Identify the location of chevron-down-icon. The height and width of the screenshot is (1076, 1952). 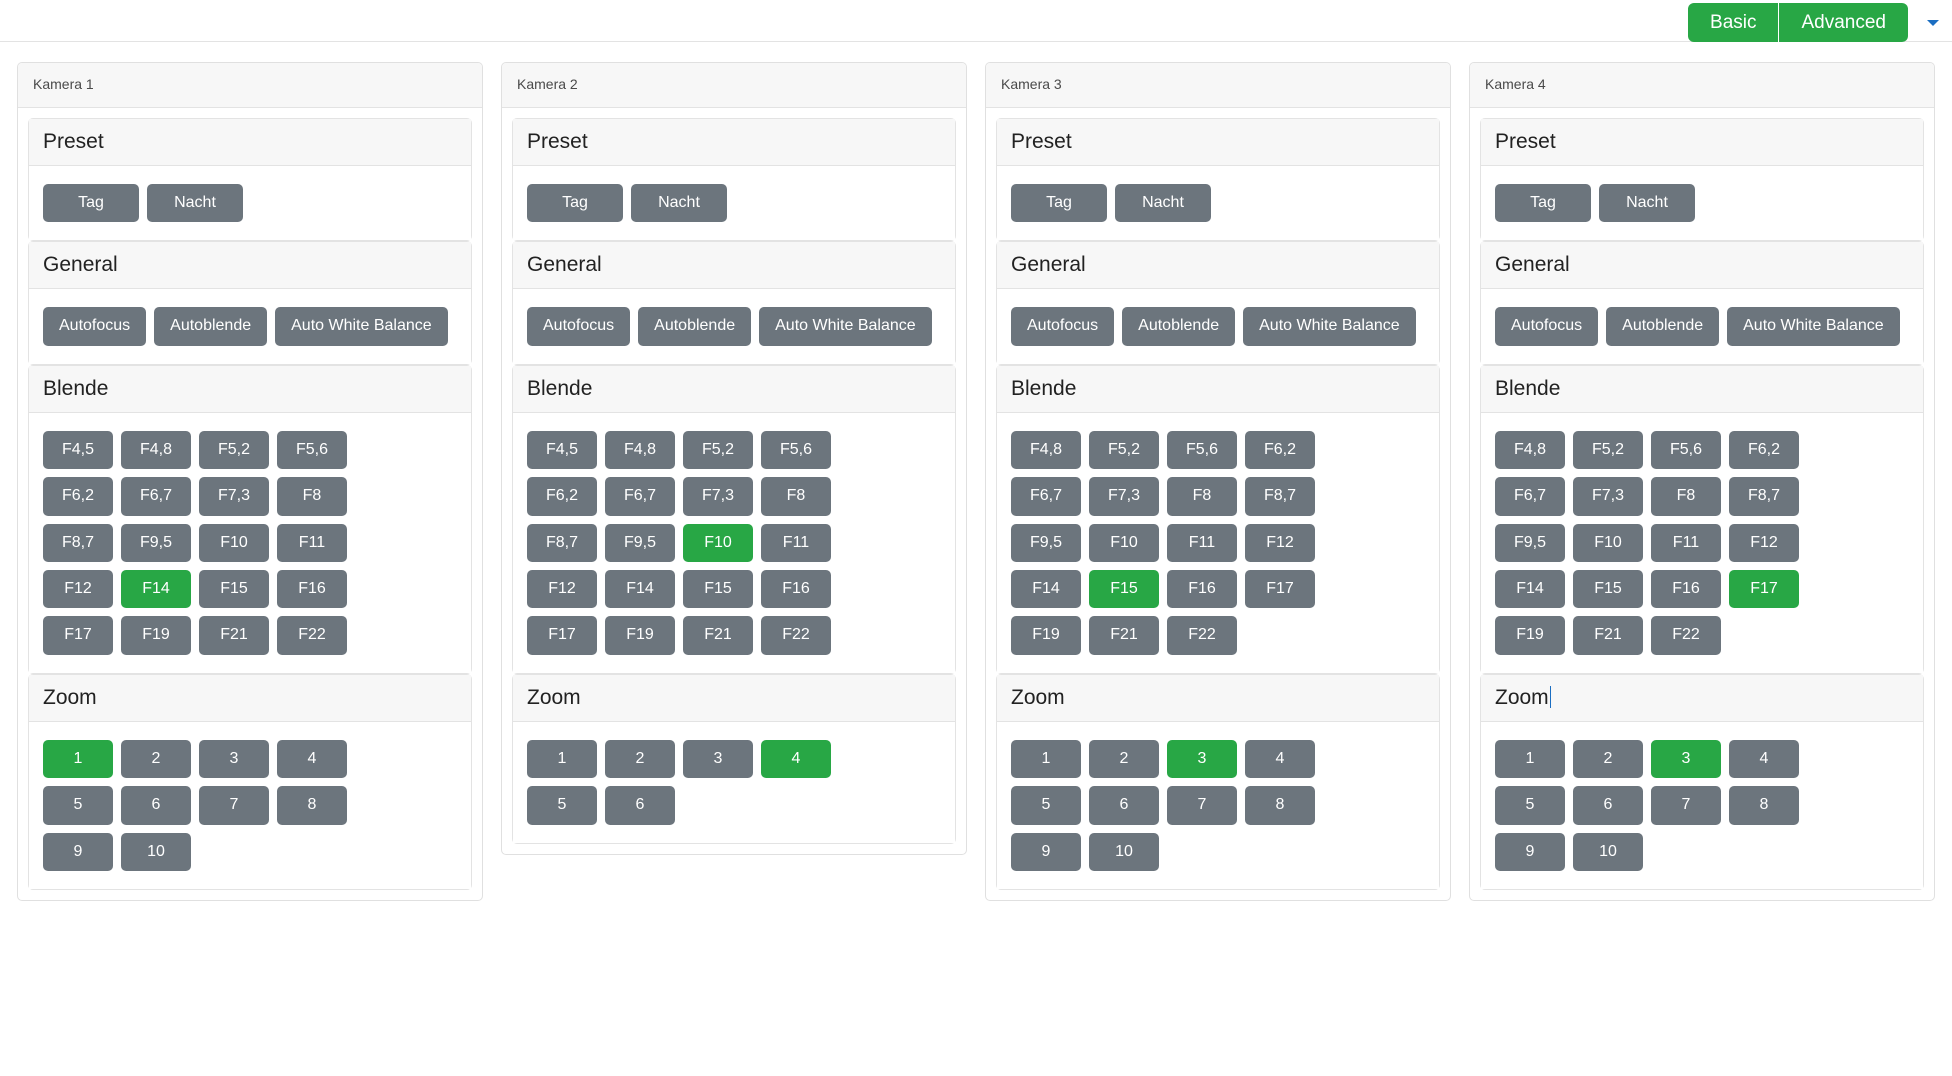
(1933, 23).